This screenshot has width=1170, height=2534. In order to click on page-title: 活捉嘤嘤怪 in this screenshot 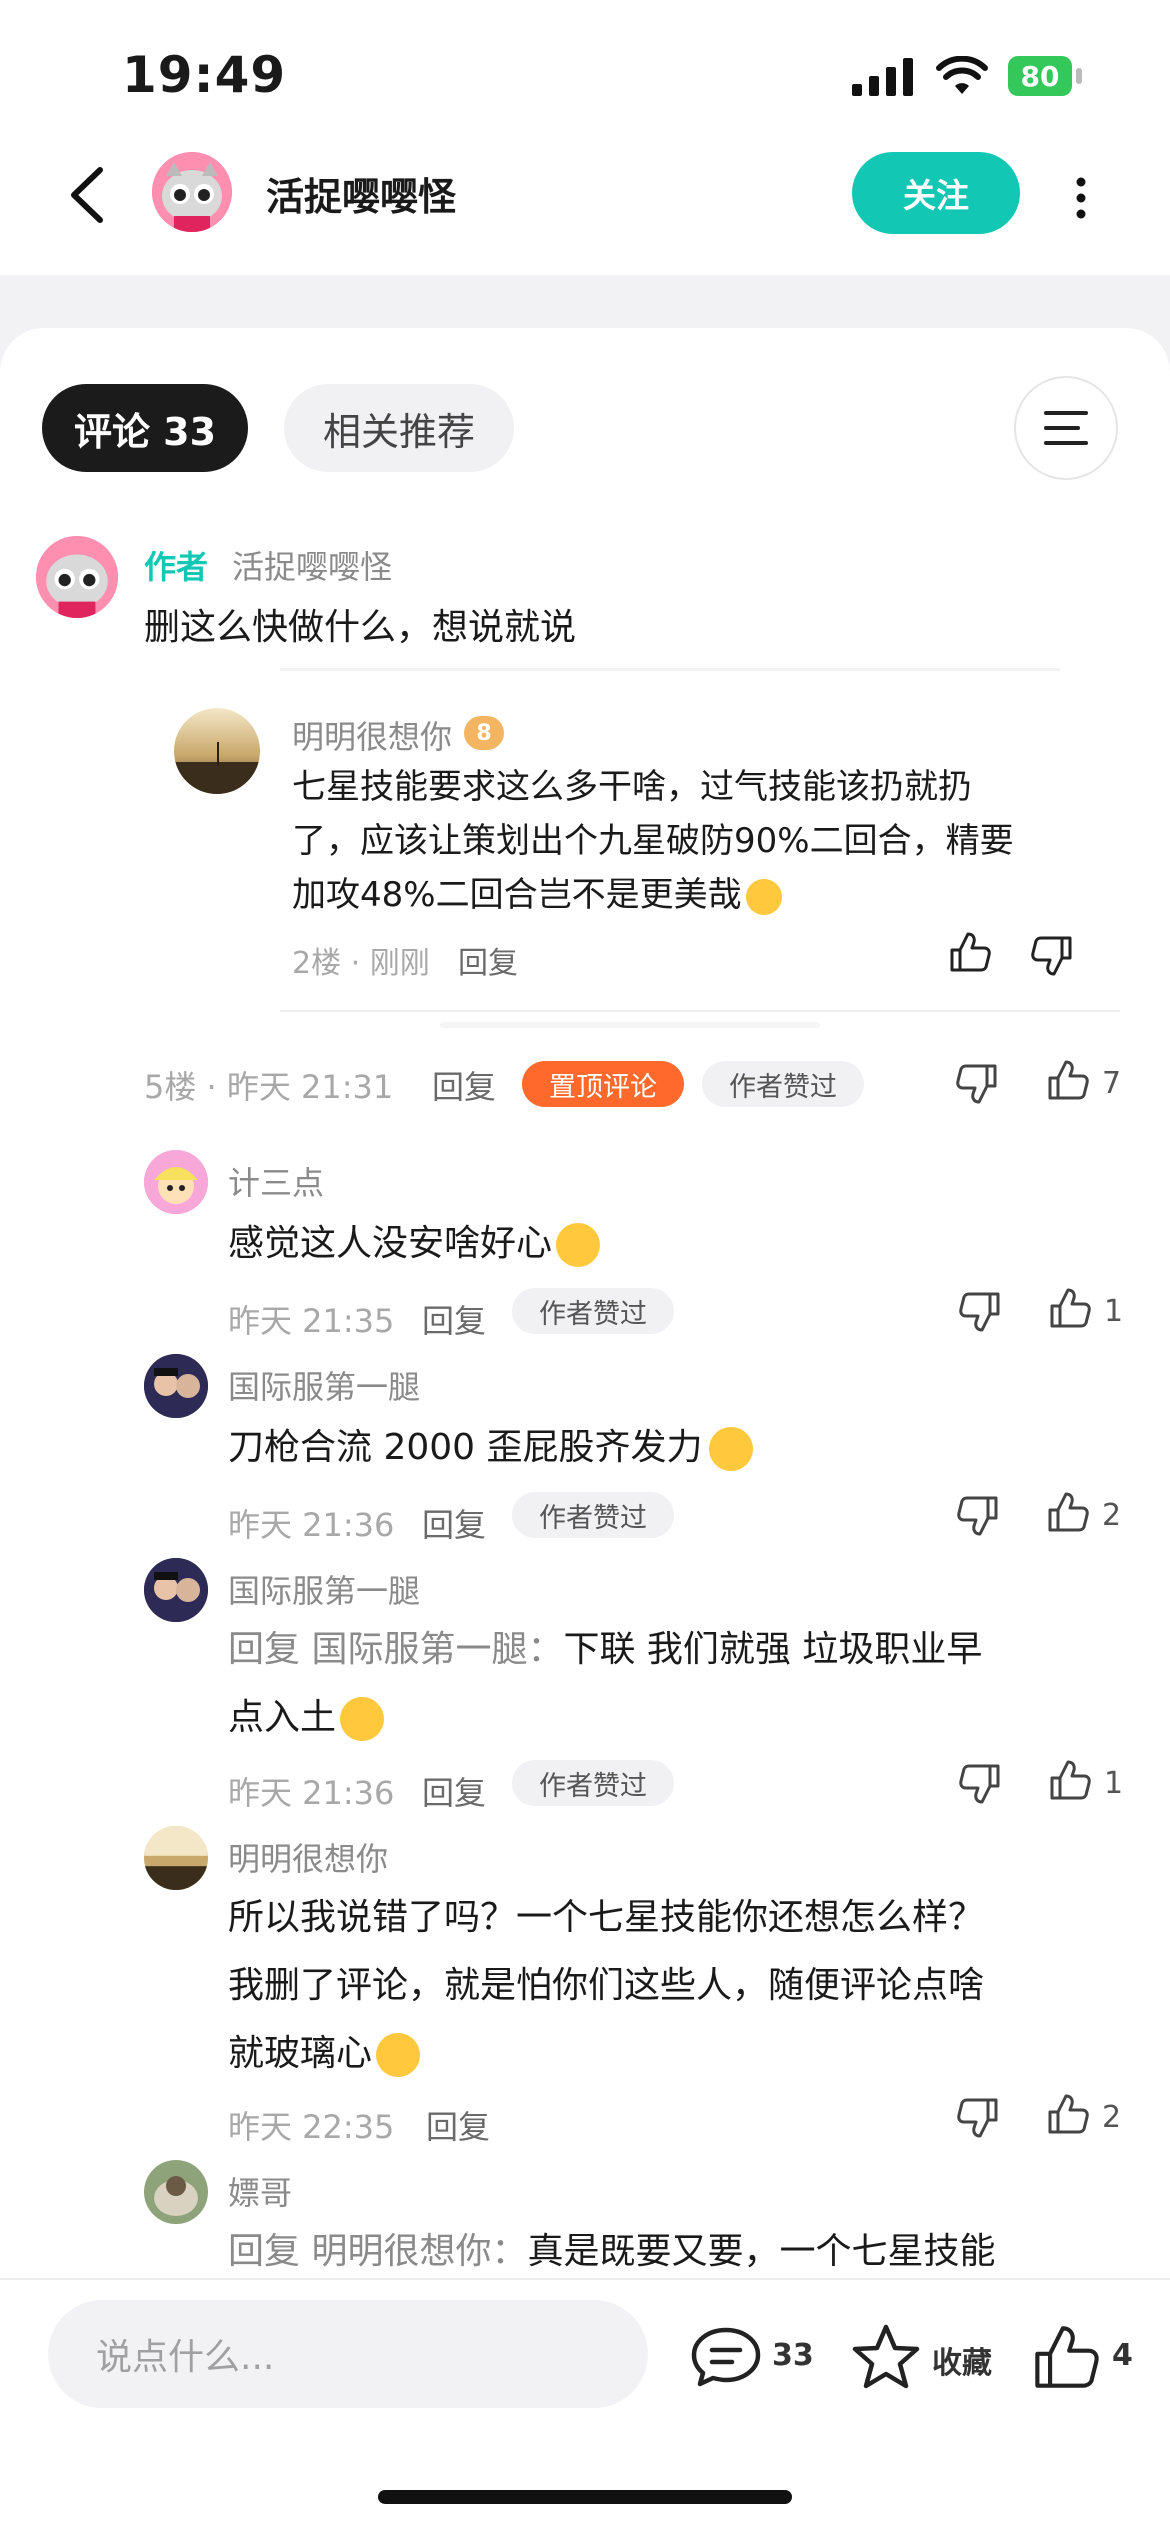, I will do `click(361, 197)`.